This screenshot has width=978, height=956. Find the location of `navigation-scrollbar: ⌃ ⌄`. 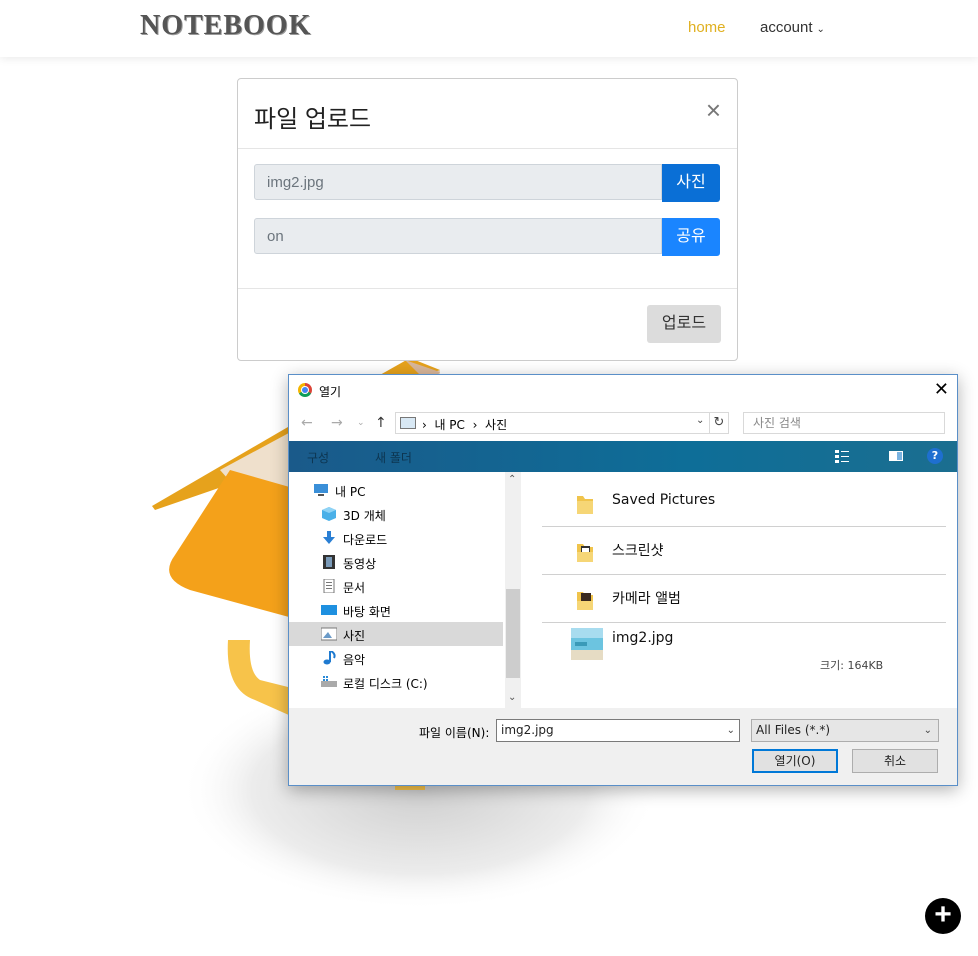

navigation-scrollbar: ⌃ ⌄ is located at coordinates (513, 590).